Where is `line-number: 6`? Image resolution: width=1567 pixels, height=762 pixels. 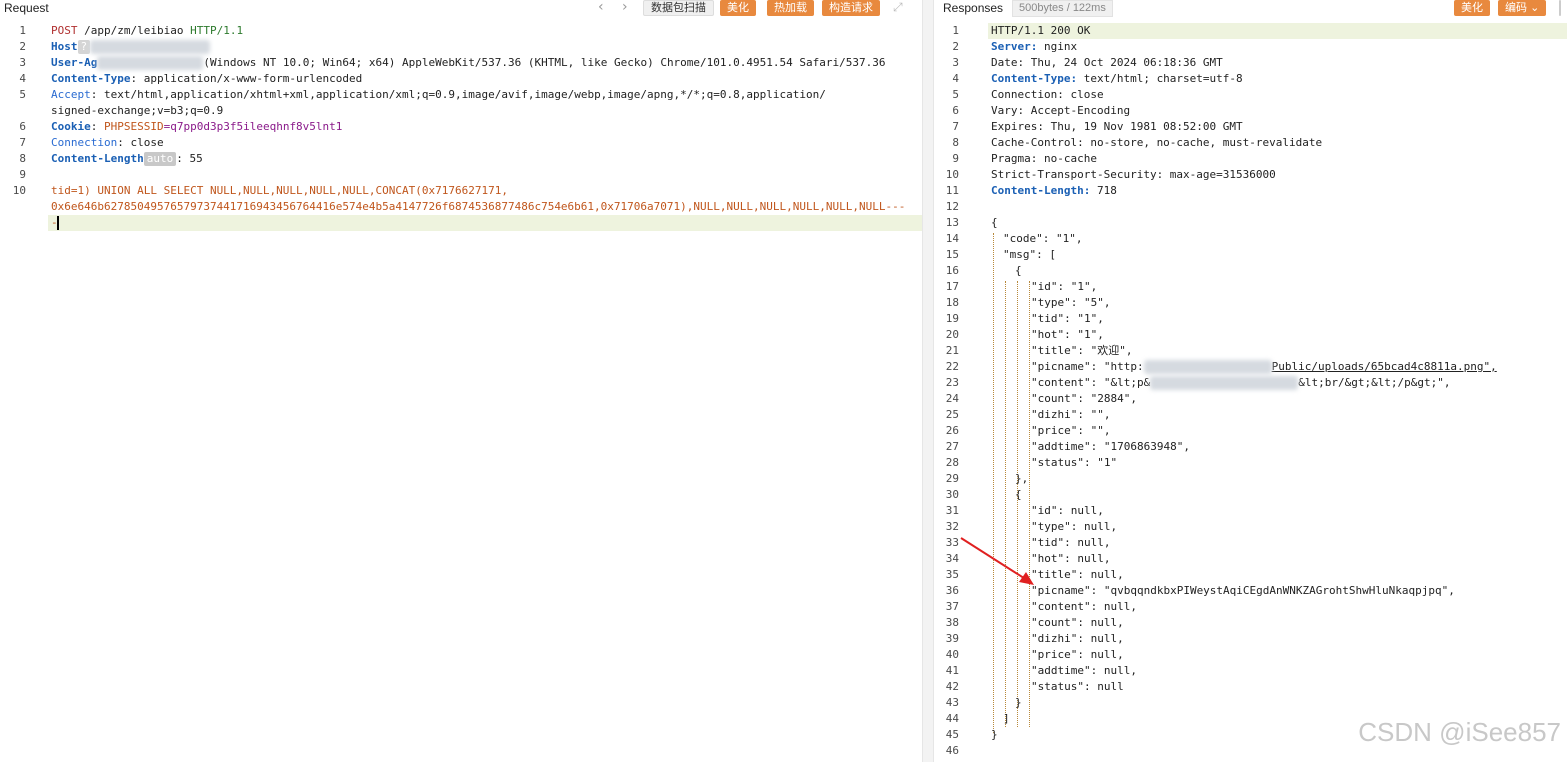 line-number: 6 is located at coordinates (22, 126).